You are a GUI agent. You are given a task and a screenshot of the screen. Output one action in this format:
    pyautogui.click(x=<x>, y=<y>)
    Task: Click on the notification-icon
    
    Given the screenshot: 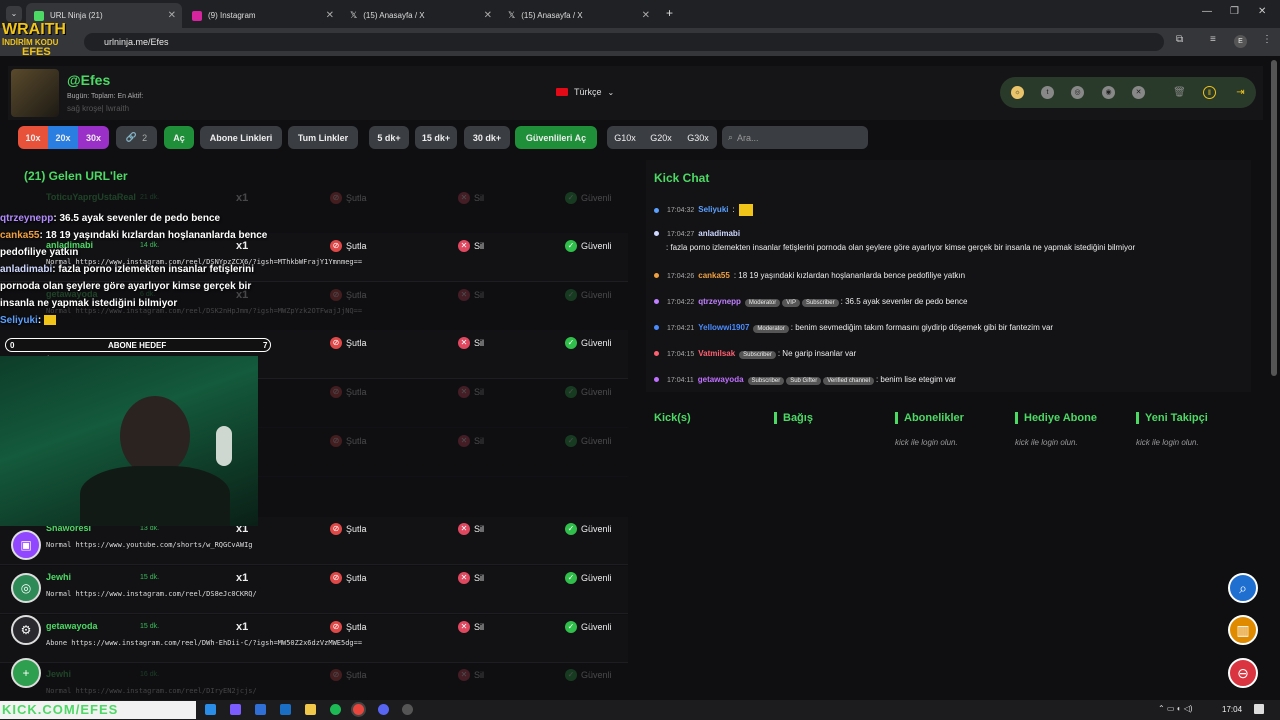 What is the action you would take?
    pyautogui.click(x=1259, y=709)
    